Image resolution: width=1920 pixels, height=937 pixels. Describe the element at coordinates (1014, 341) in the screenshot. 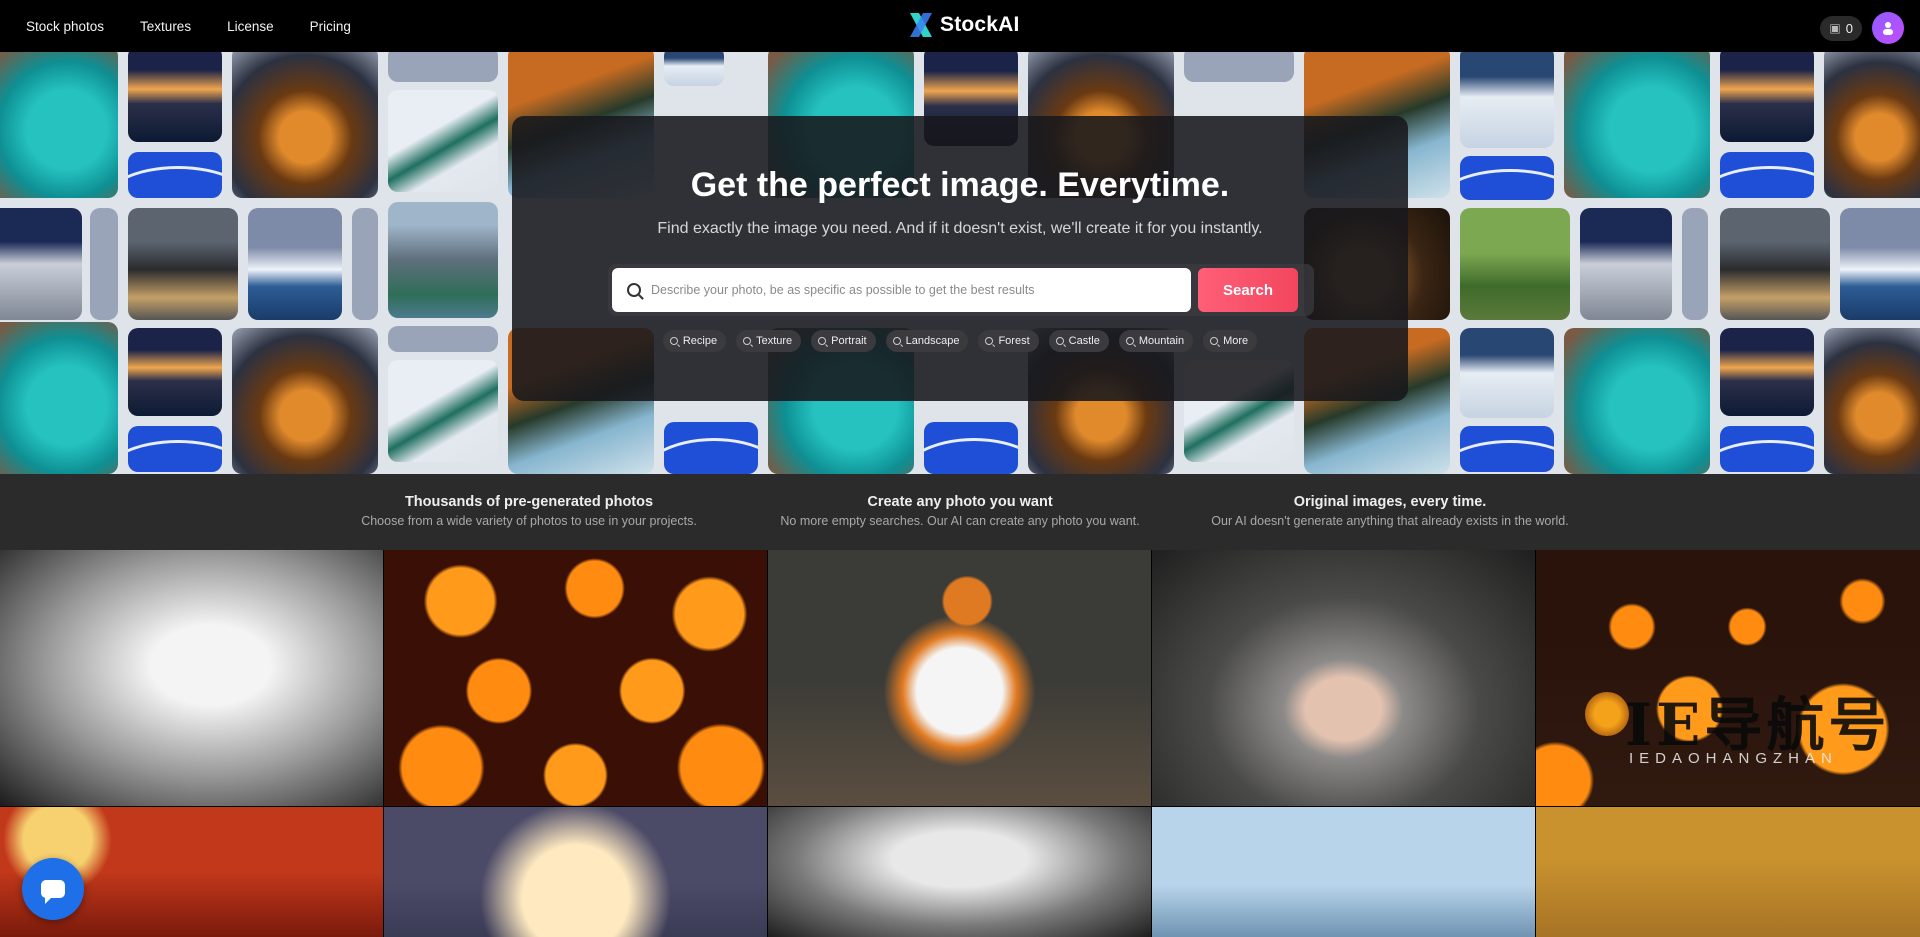

I see `chip-label: Forest` at that location.